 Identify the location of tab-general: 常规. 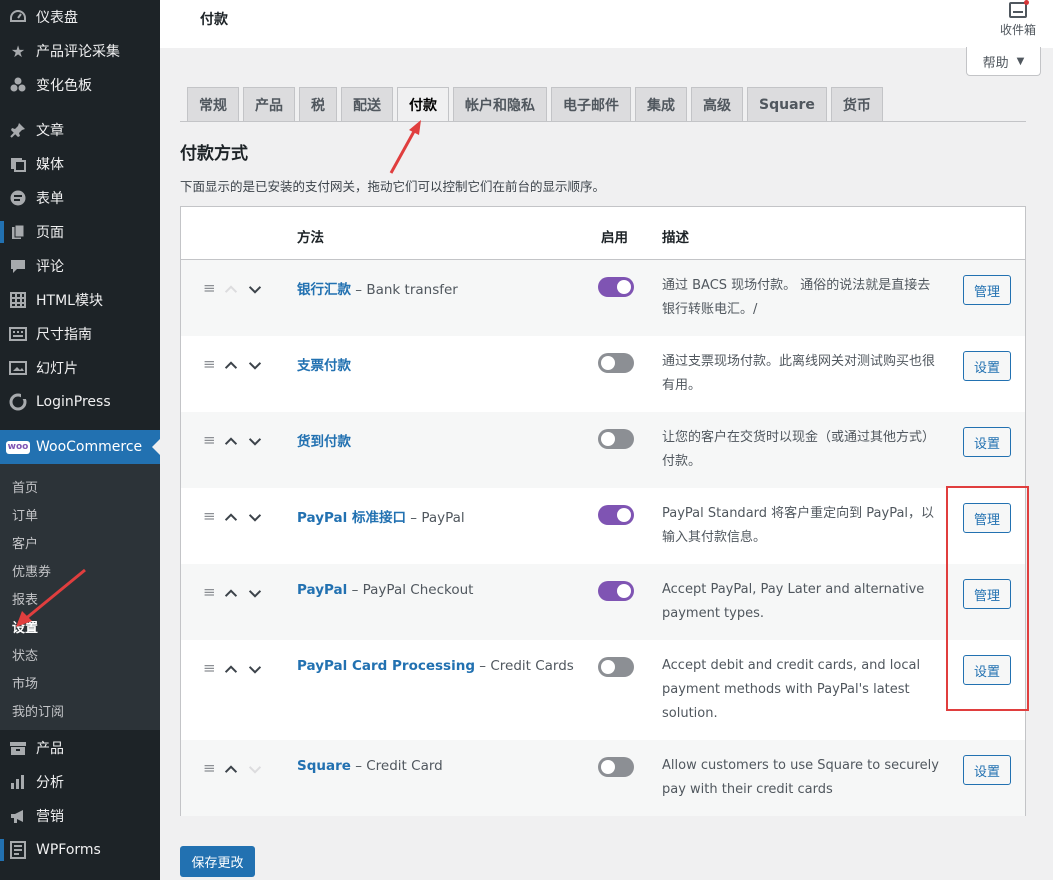
(213, 104).